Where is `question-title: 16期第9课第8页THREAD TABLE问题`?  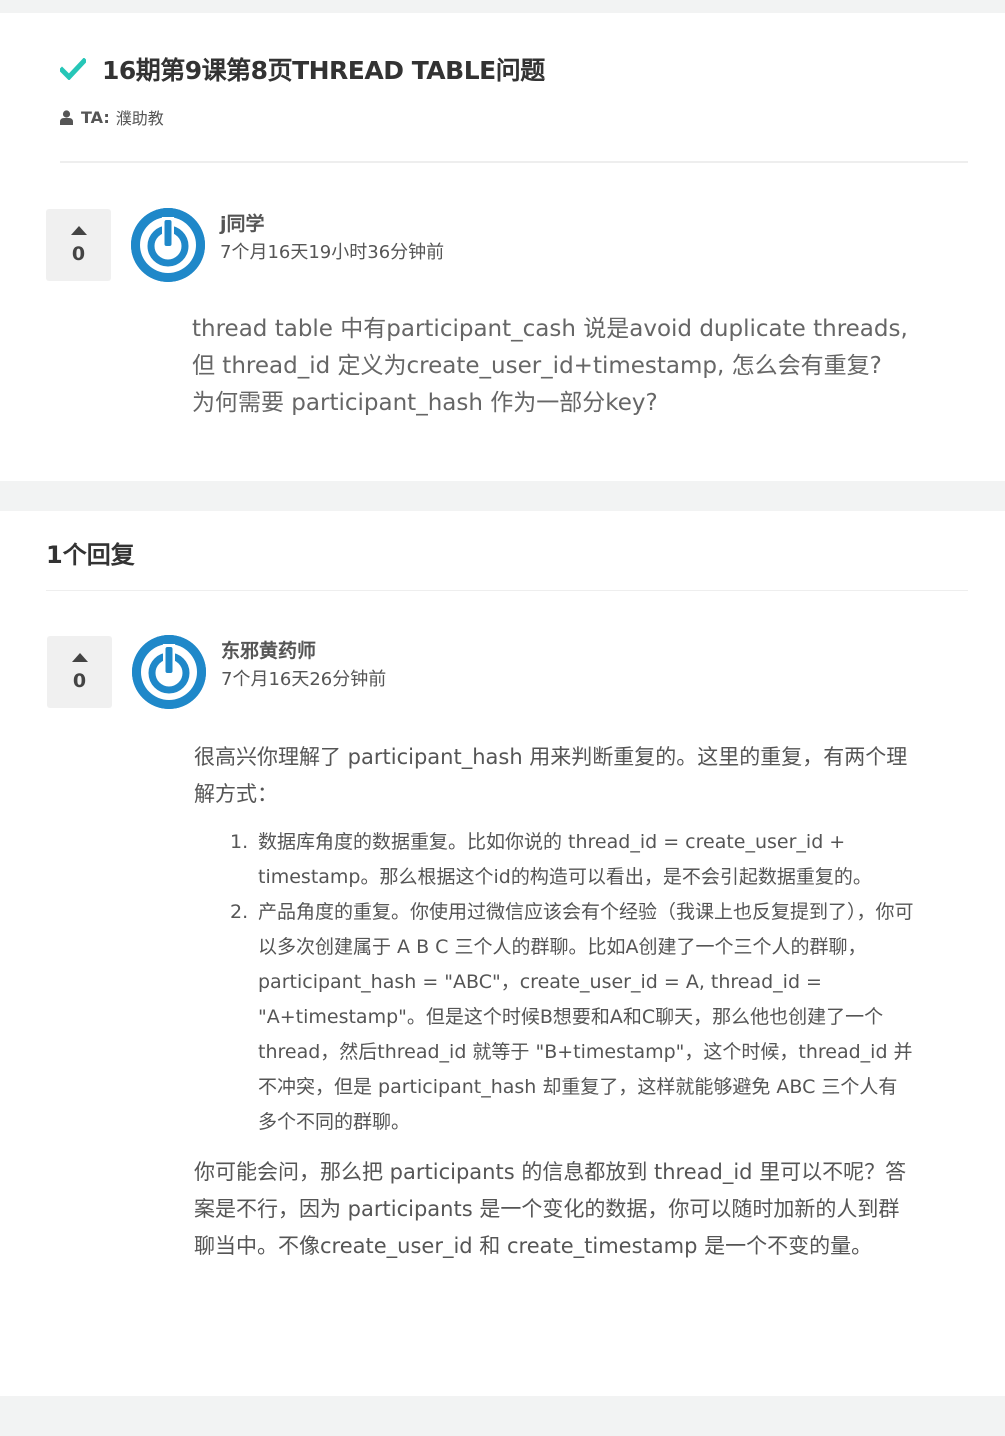 question-title: 16期第9课第8页THREAD TABLE问题 is located at coordinates (323, 69).